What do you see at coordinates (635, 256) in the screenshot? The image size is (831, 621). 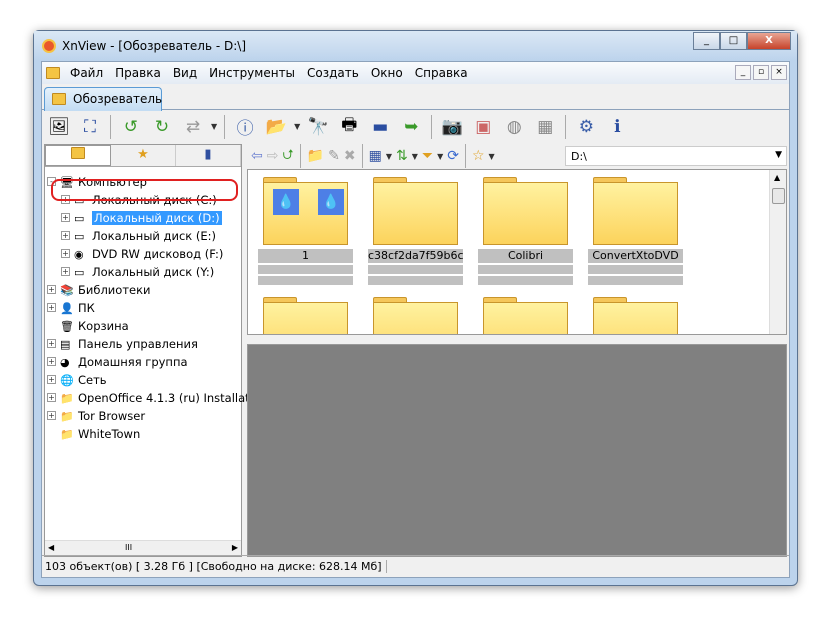 I see `thumbnail-label: ConvertXtoDVD` at bounding box center [635, 256].